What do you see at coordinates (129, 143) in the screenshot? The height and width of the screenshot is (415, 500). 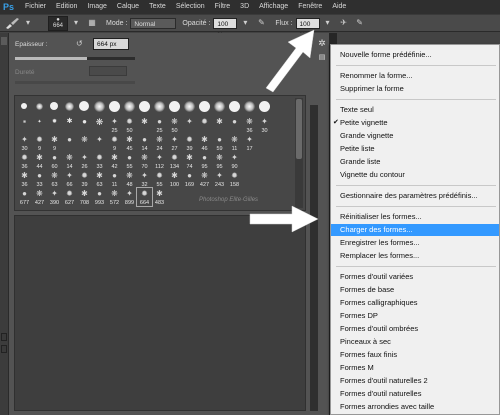 I see `brush-preset: ✱ 45` at bounding box center [129, 143].